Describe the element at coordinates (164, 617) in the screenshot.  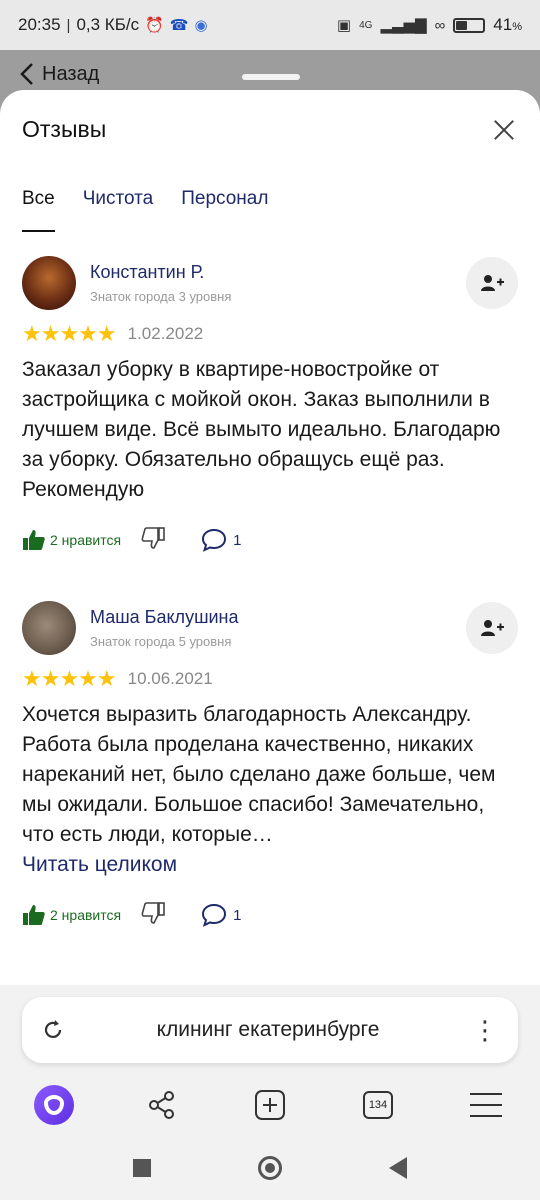
I see `author-name: Маша Баклушина` at that location.